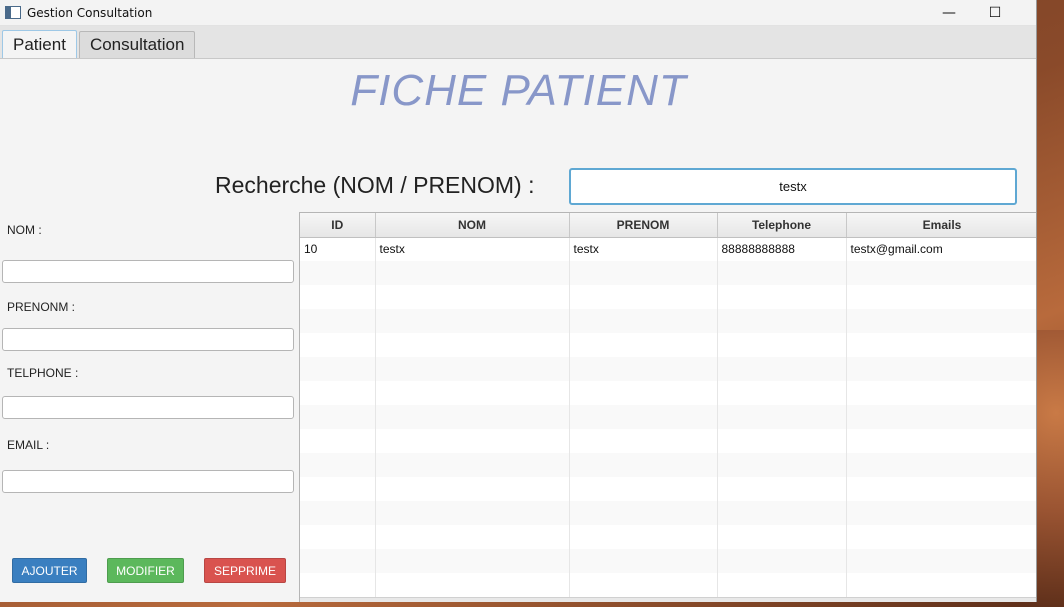 This screenshot has height=607, width=1064. Describe the element at coordinates (148, 339) in the screenshot. I see `prenom-field` at that location.